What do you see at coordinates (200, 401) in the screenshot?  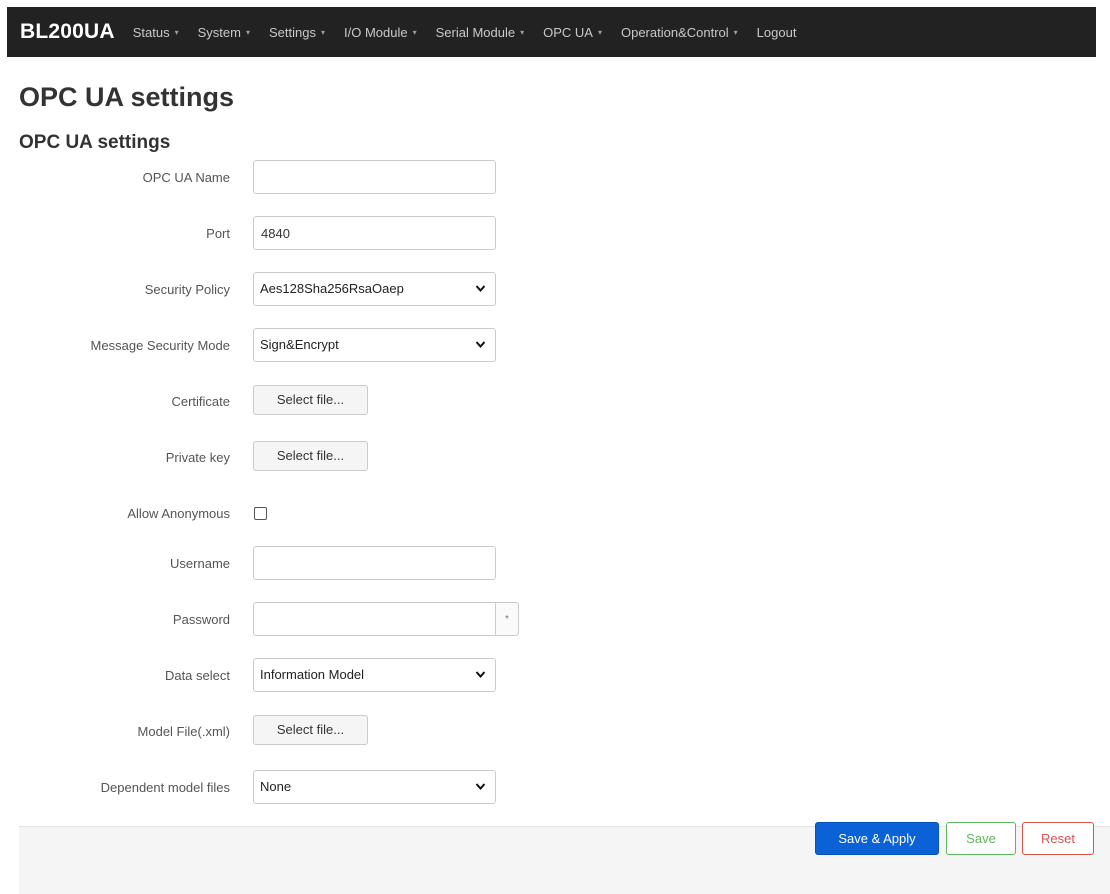 I see `certificate-label: Certificate` at bounding box center [200, 401].